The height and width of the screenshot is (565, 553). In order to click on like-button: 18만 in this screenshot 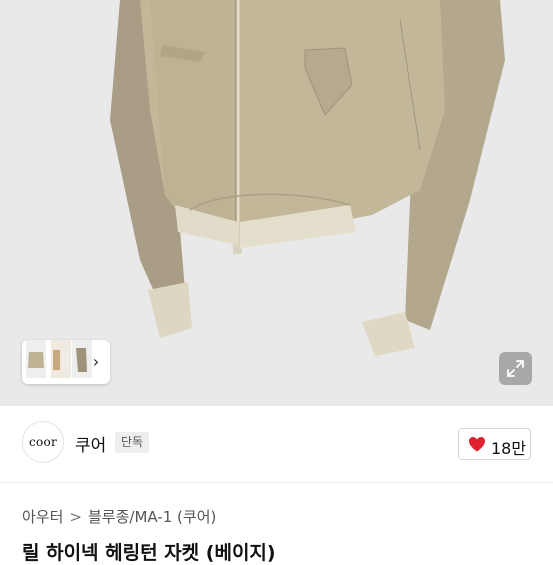, I will do `click(494, 444)`.